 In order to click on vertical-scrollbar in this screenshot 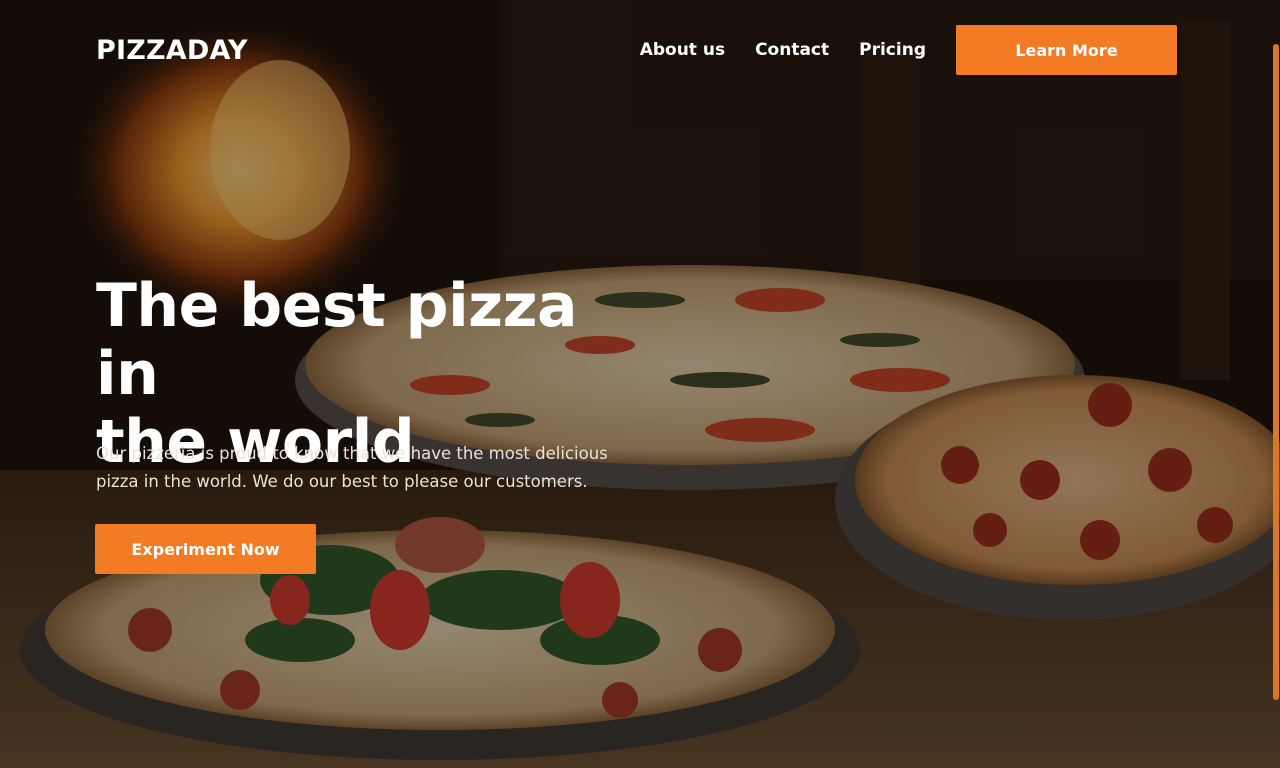, I will do `click(1276, 384)`.